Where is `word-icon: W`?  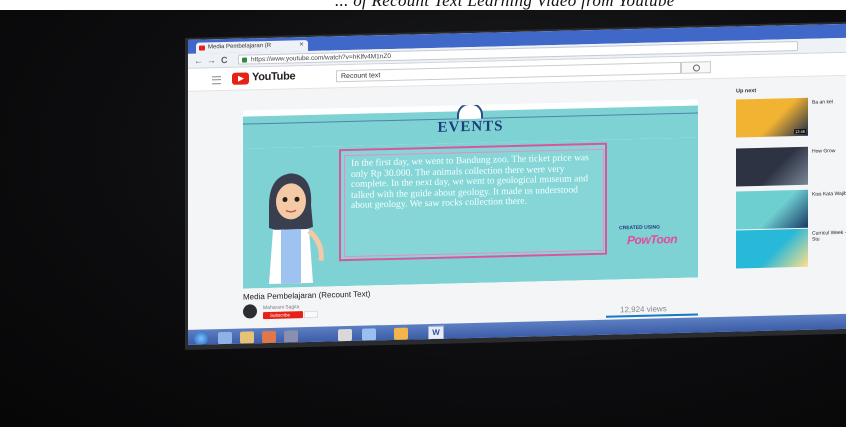
word-icon: W is located at coordinates (436, 333).